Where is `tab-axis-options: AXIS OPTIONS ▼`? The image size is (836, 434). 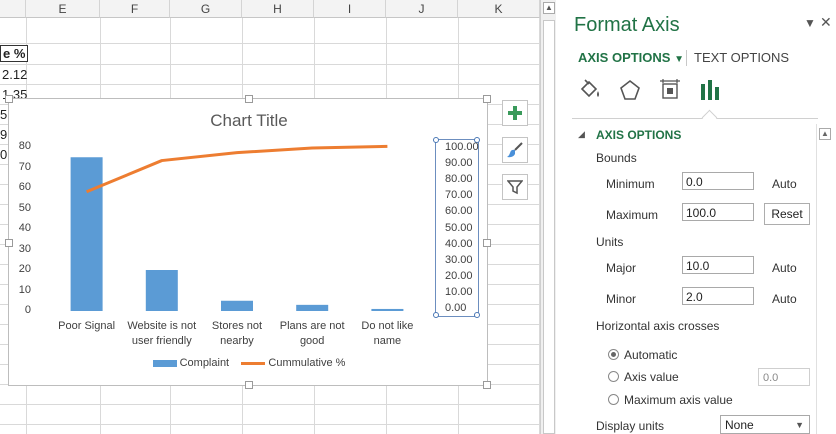
tab-axis-options: AXIS OPTIONS ▼ is located at coordinates (631, 57).